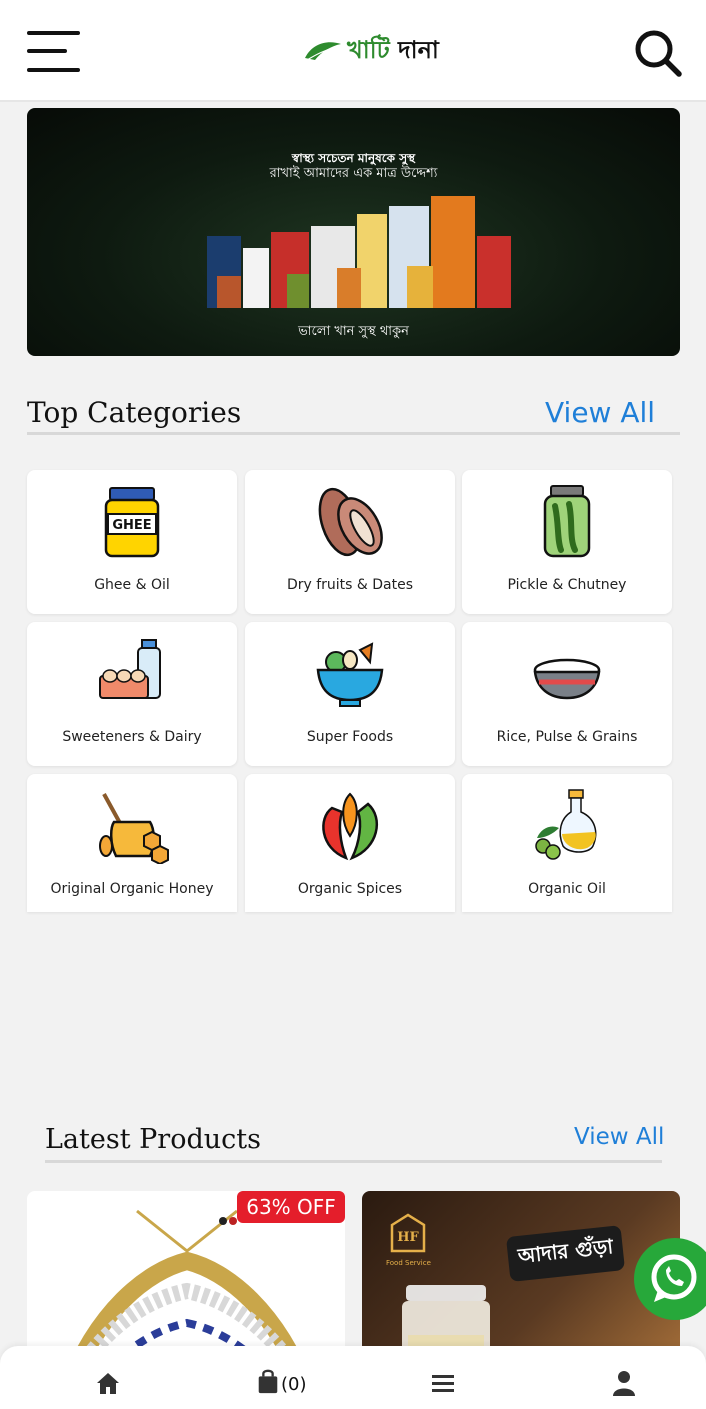 This screenshot has height=1409, width=706. Describe the element at coordinates (567, 889) in the screenshot. I see `category-label: Organic Oil` at that location.